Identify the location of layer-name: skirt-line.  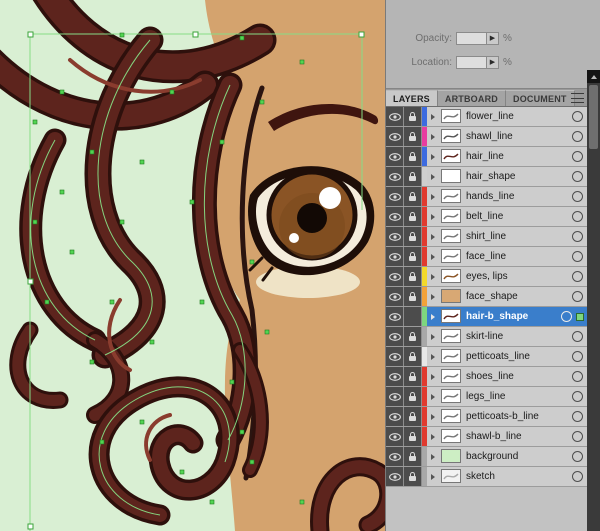
(516, 336).